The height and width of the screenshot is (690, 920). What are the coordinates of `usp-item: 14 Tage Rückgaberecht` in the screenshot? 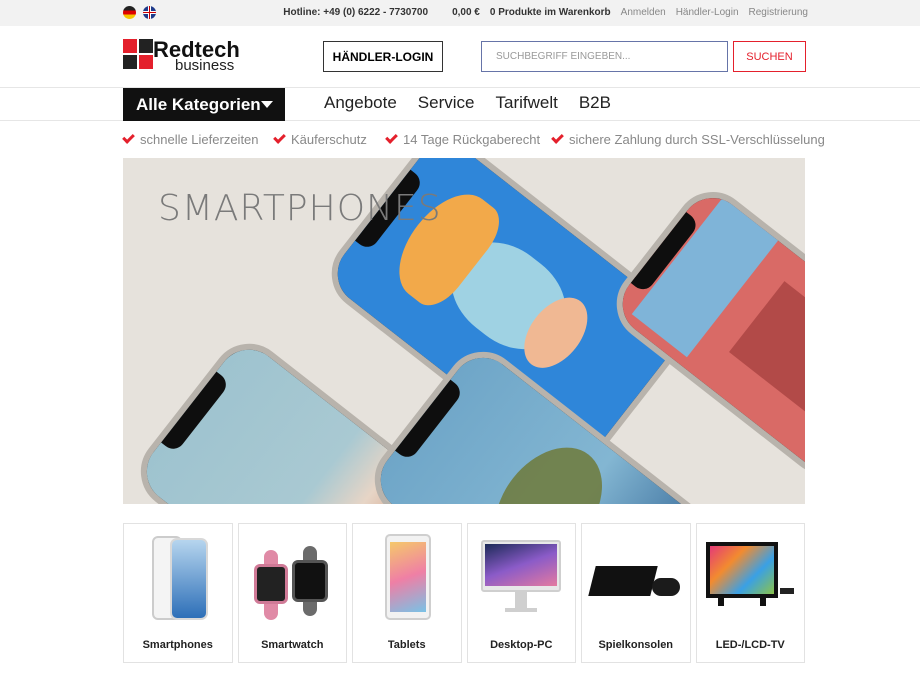 It's located at (462, 139).